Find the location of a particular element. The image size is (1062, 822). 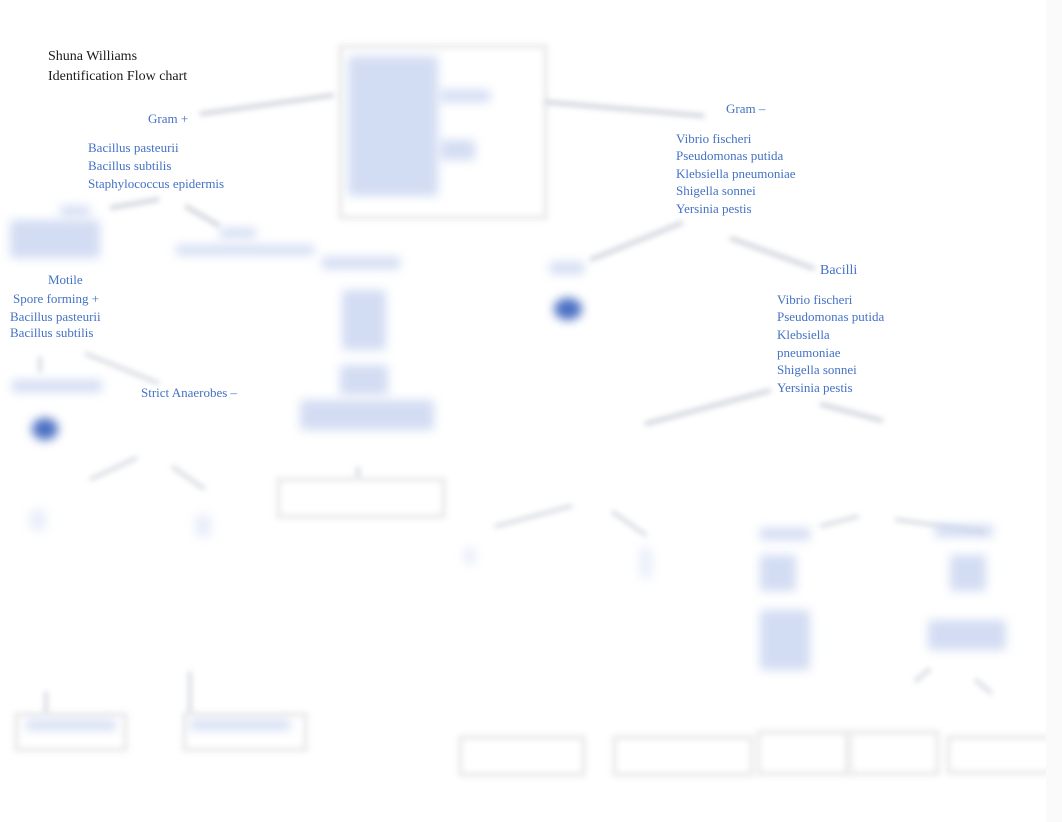

bacilli-organism: Pseudomonas putida is located at coordinates (831, 316).